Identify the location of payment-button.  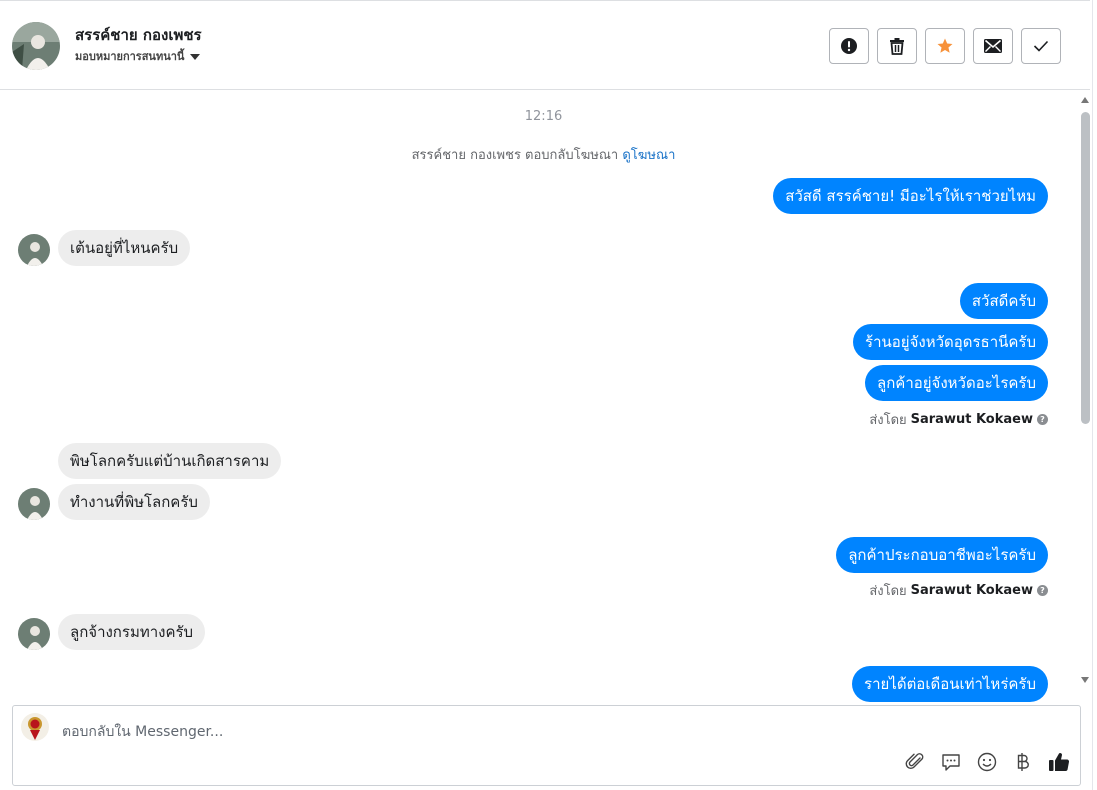
(1023, 762).